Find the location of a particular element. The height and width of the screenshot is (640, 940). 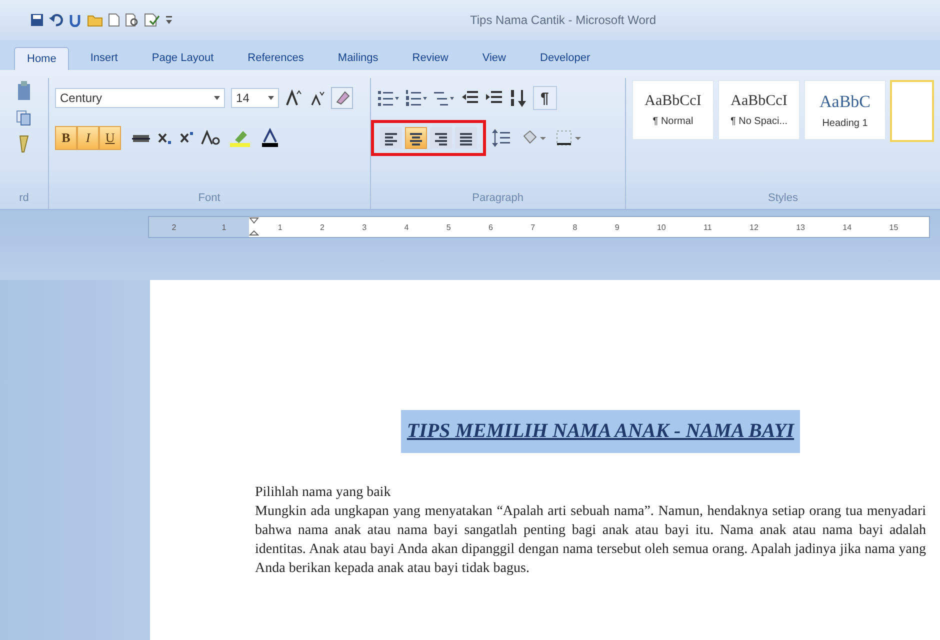

paste-icon is located at coordinates (24, 91).